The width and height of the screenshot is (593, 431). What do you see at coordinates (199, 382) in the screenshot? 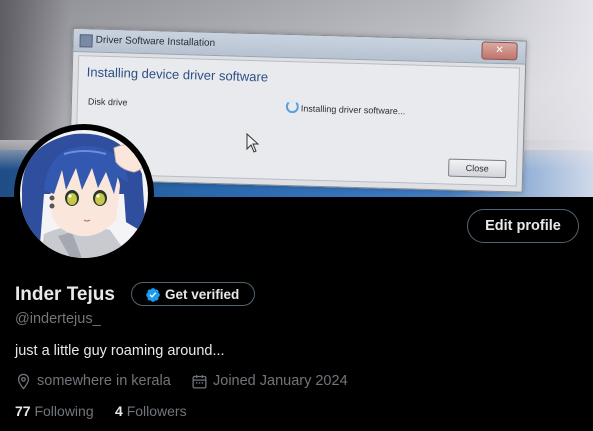
I see `calendar-icon` at bounding box center [199, 382].